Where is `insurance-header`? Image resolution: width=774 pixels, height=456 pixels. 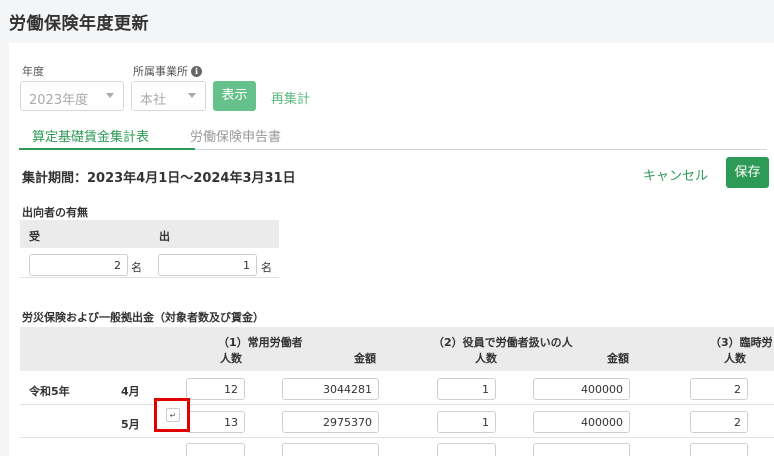
insurance-header is located at coordinates (397, 349).